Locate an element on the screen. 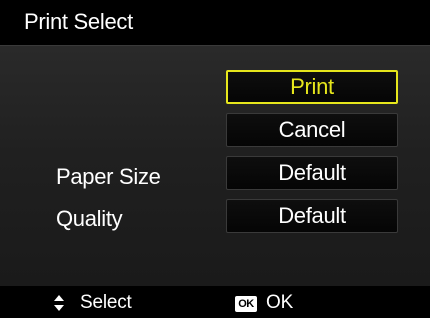  quality-selector: Default is located at coordinates (312, 216).